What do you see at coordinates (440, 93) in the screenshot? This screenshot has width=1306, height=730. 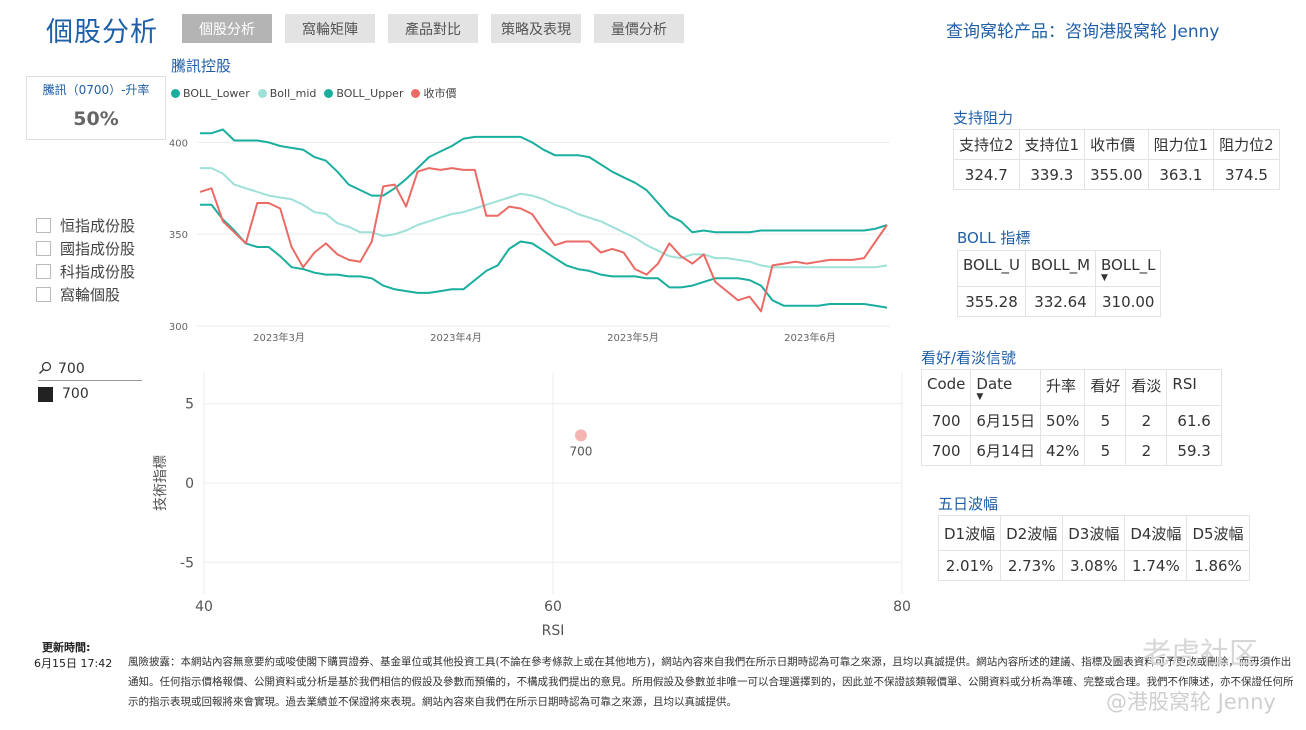 I see `legend-label: 收市價` at bounding box center [440, 93].